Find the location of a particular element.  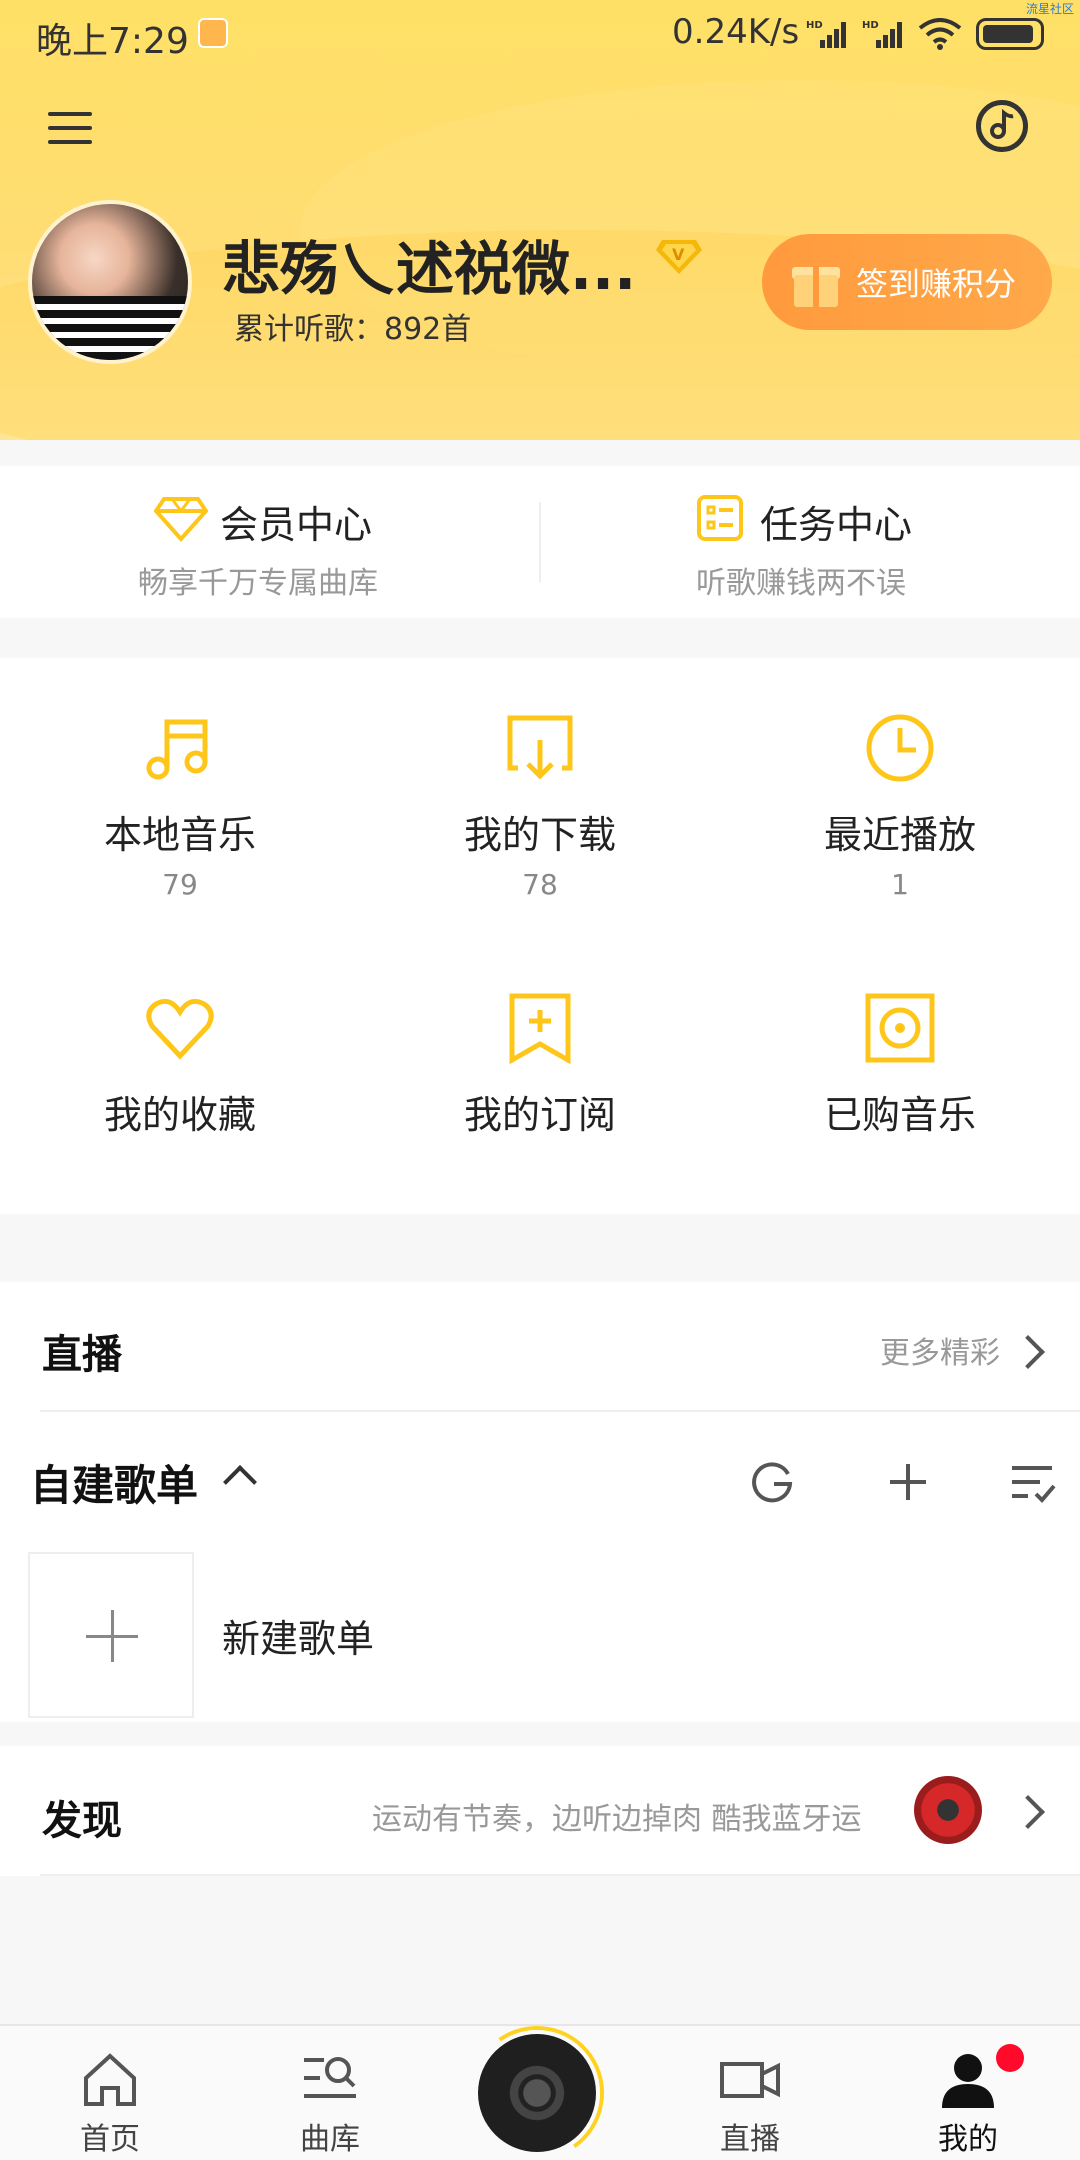

wifi-icon is located at coordinates (940, 34).